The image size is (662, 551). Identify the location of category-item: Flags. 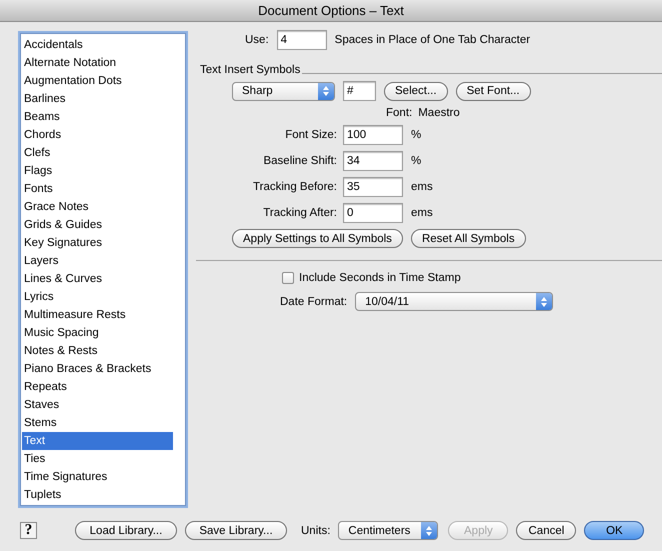
(97, 171).